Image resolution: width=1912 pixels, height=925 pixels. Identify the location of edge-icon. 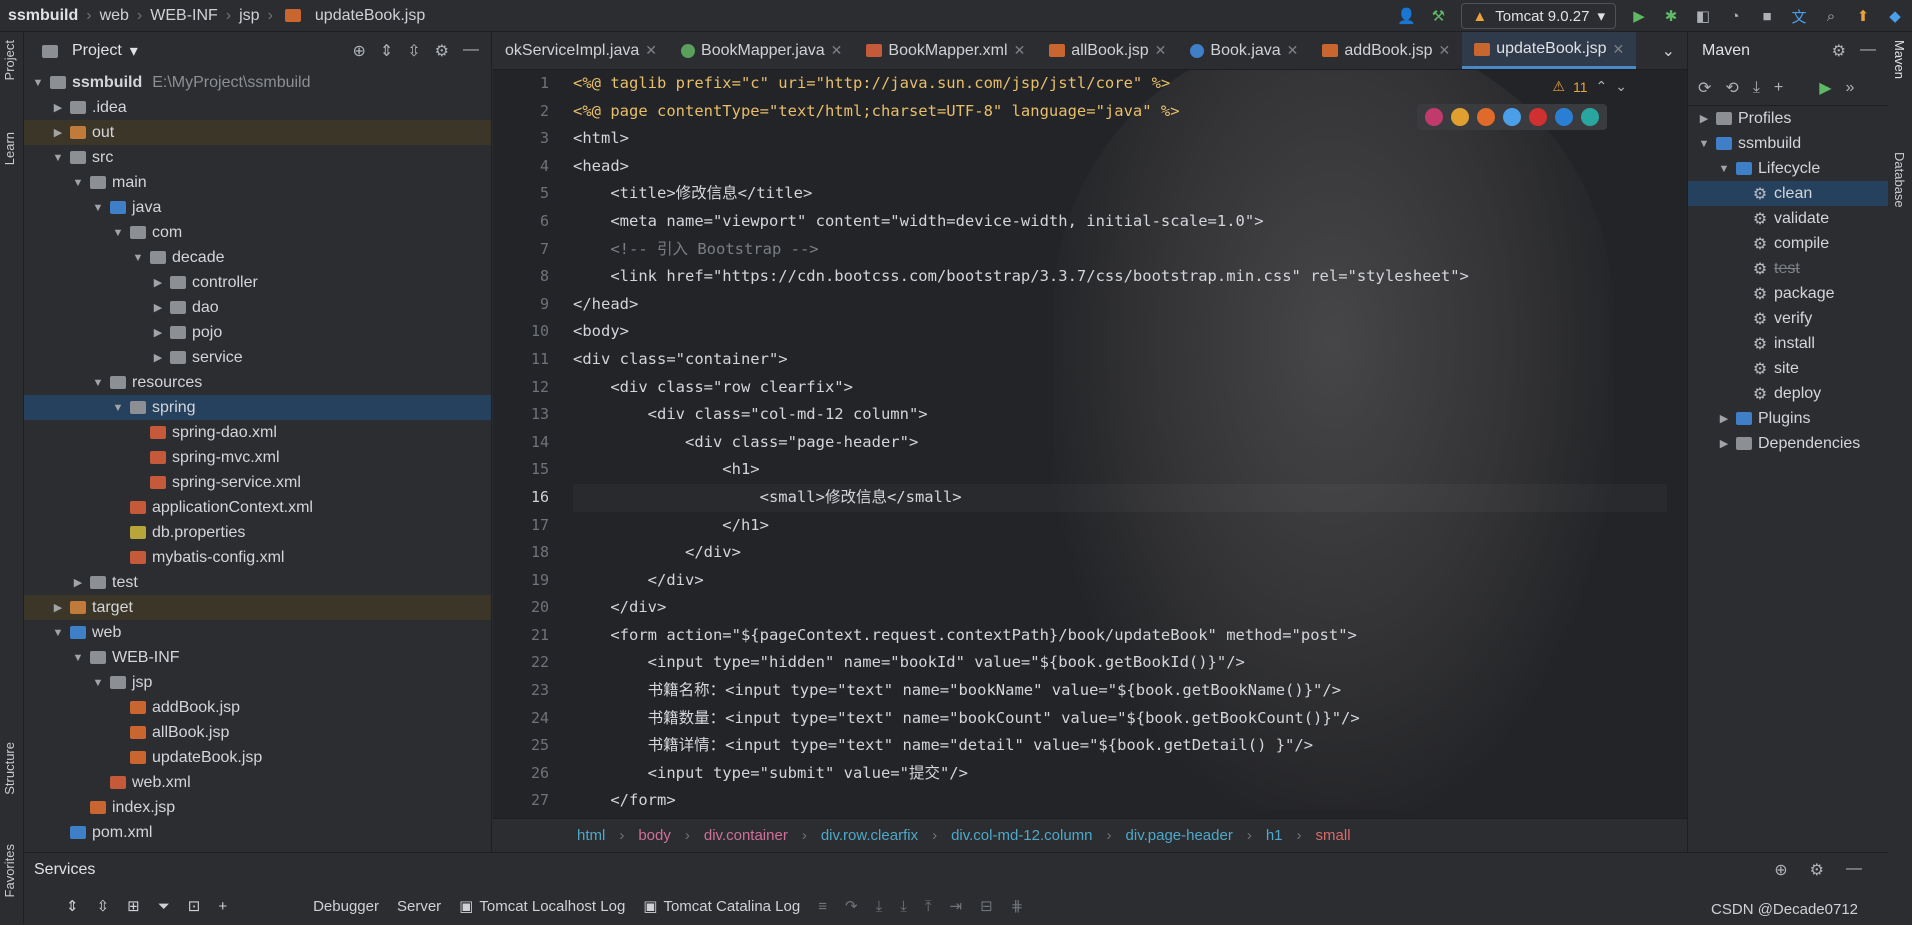
(1590, 117).